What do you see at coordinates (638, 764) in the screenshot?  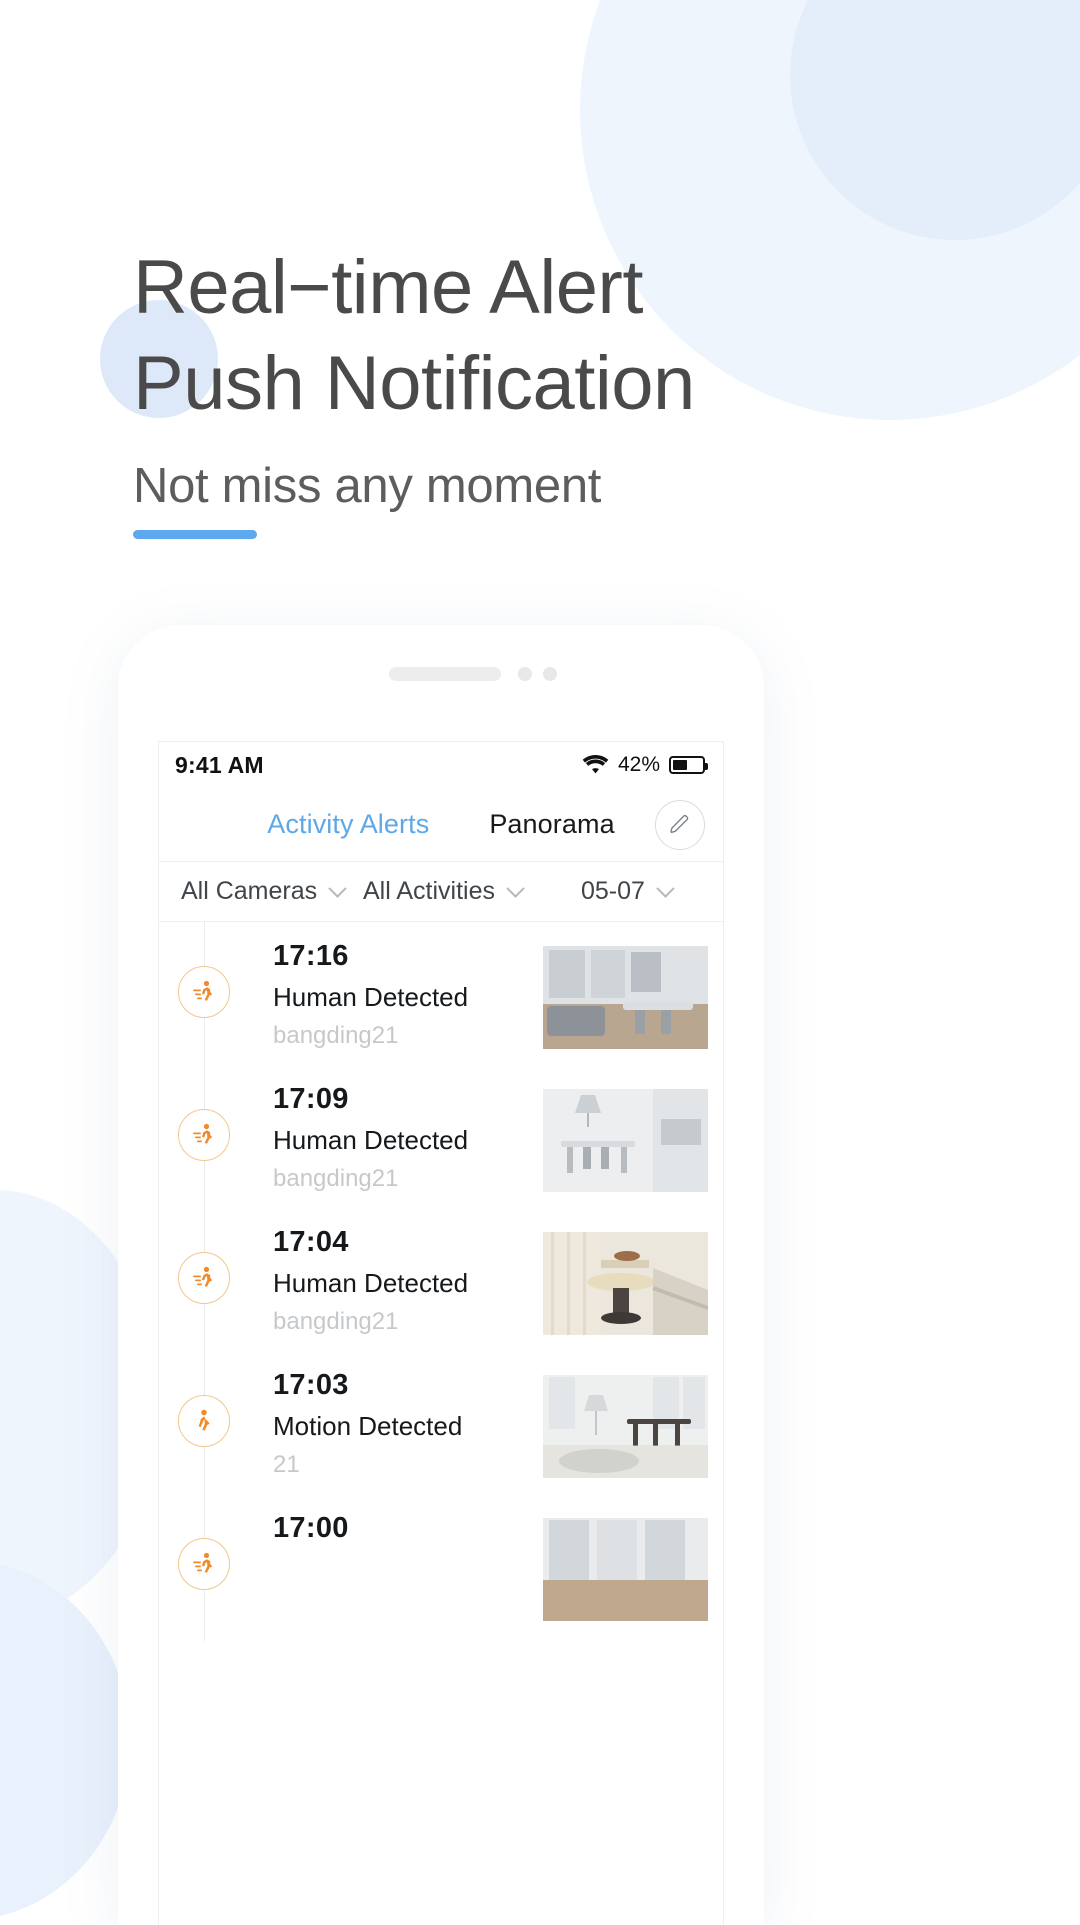 I see `battery-percent-label: 42%` at bounding box center [638, 764].